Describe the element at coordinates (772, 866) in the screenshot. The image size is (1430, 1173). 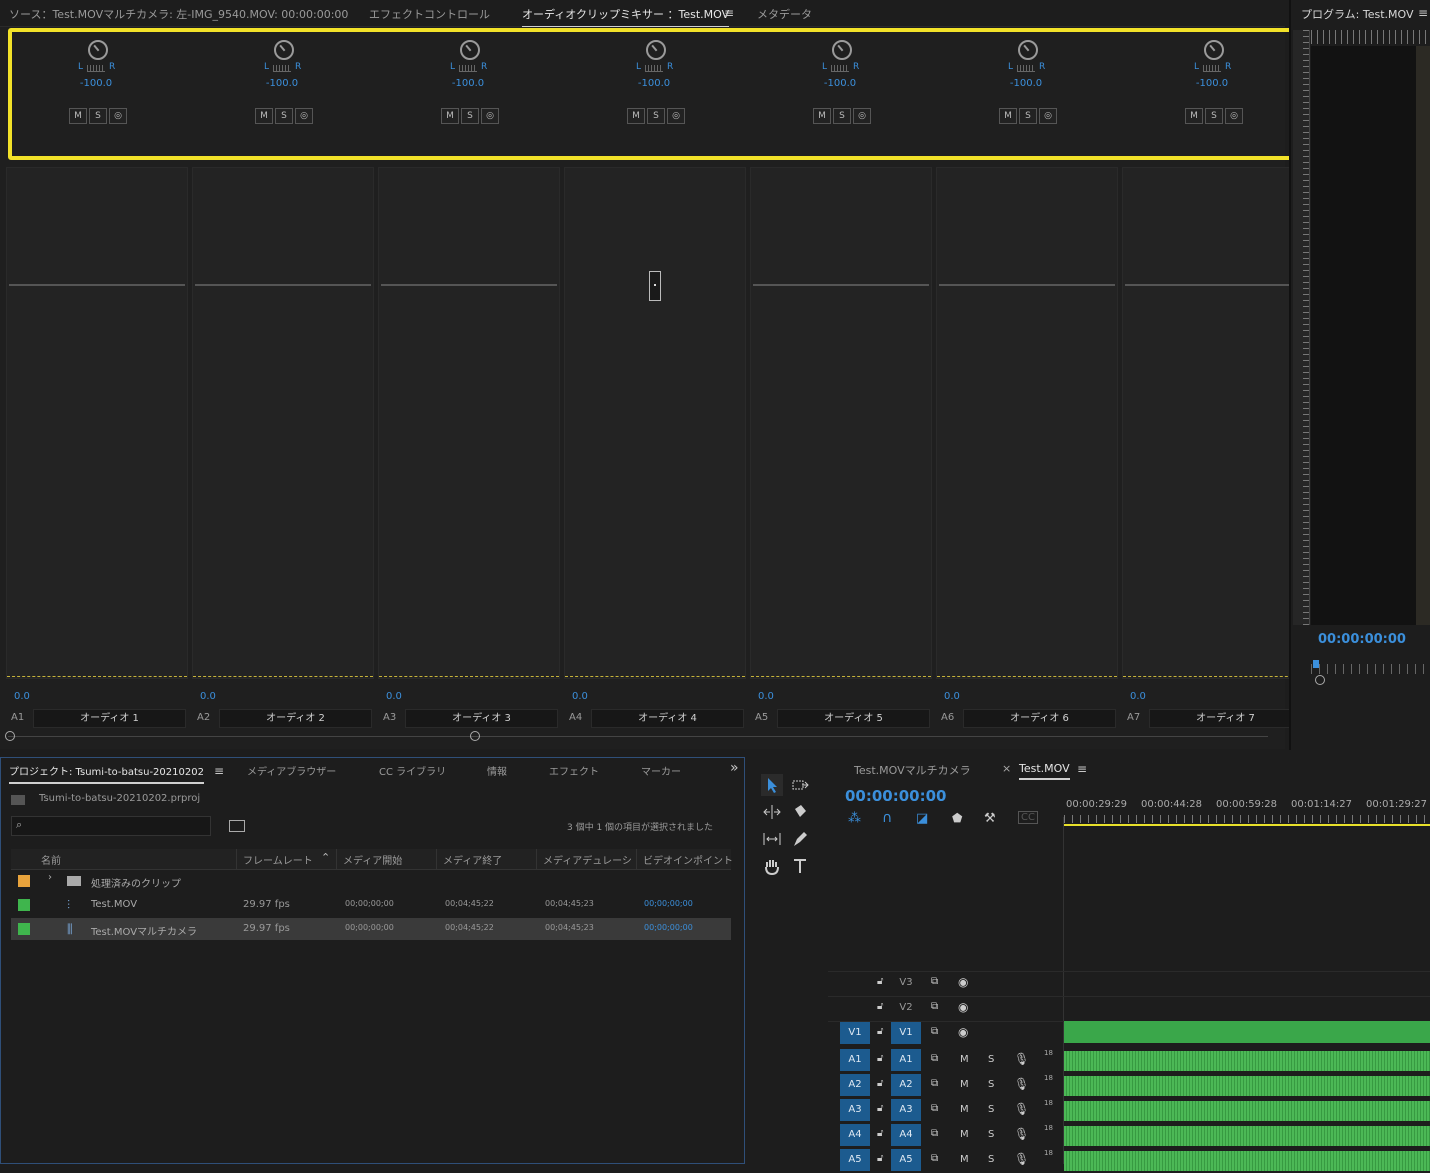
I see `hand-tool-icon` at that location.